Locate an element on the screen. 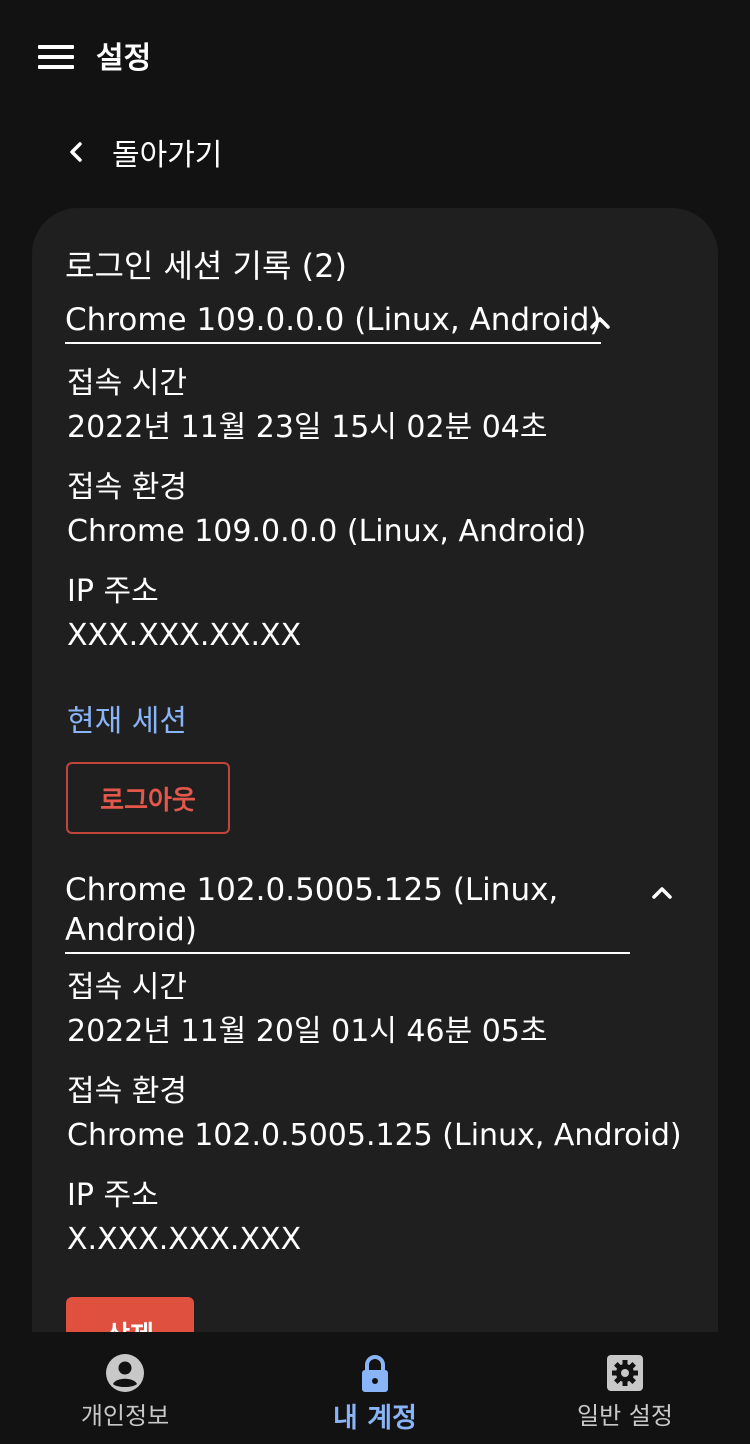 The width and height of the screenshot is (750, 1444). session-header: Chrome 109.0.0.0 (Linux, Android) is located at coordinates (365, 322).